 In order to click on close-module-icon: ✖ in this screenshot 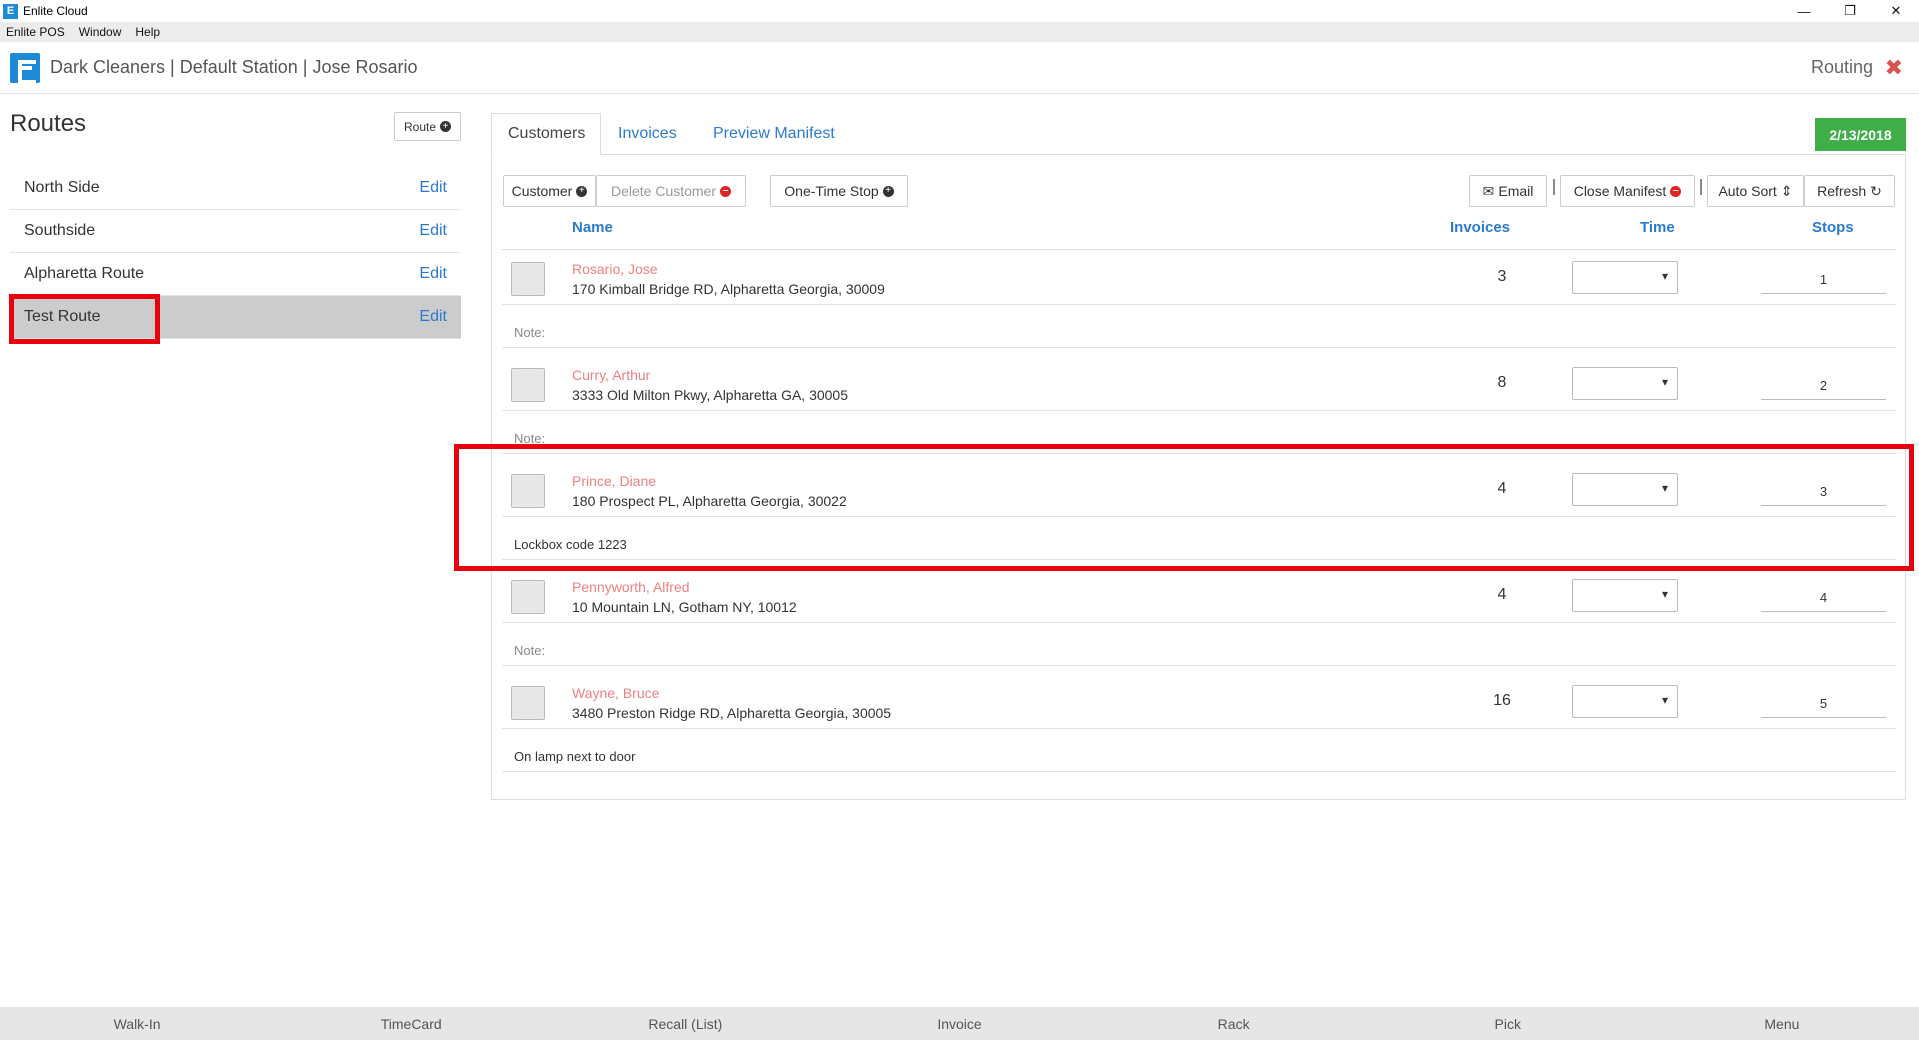, I will do `click(1894, 68)`.